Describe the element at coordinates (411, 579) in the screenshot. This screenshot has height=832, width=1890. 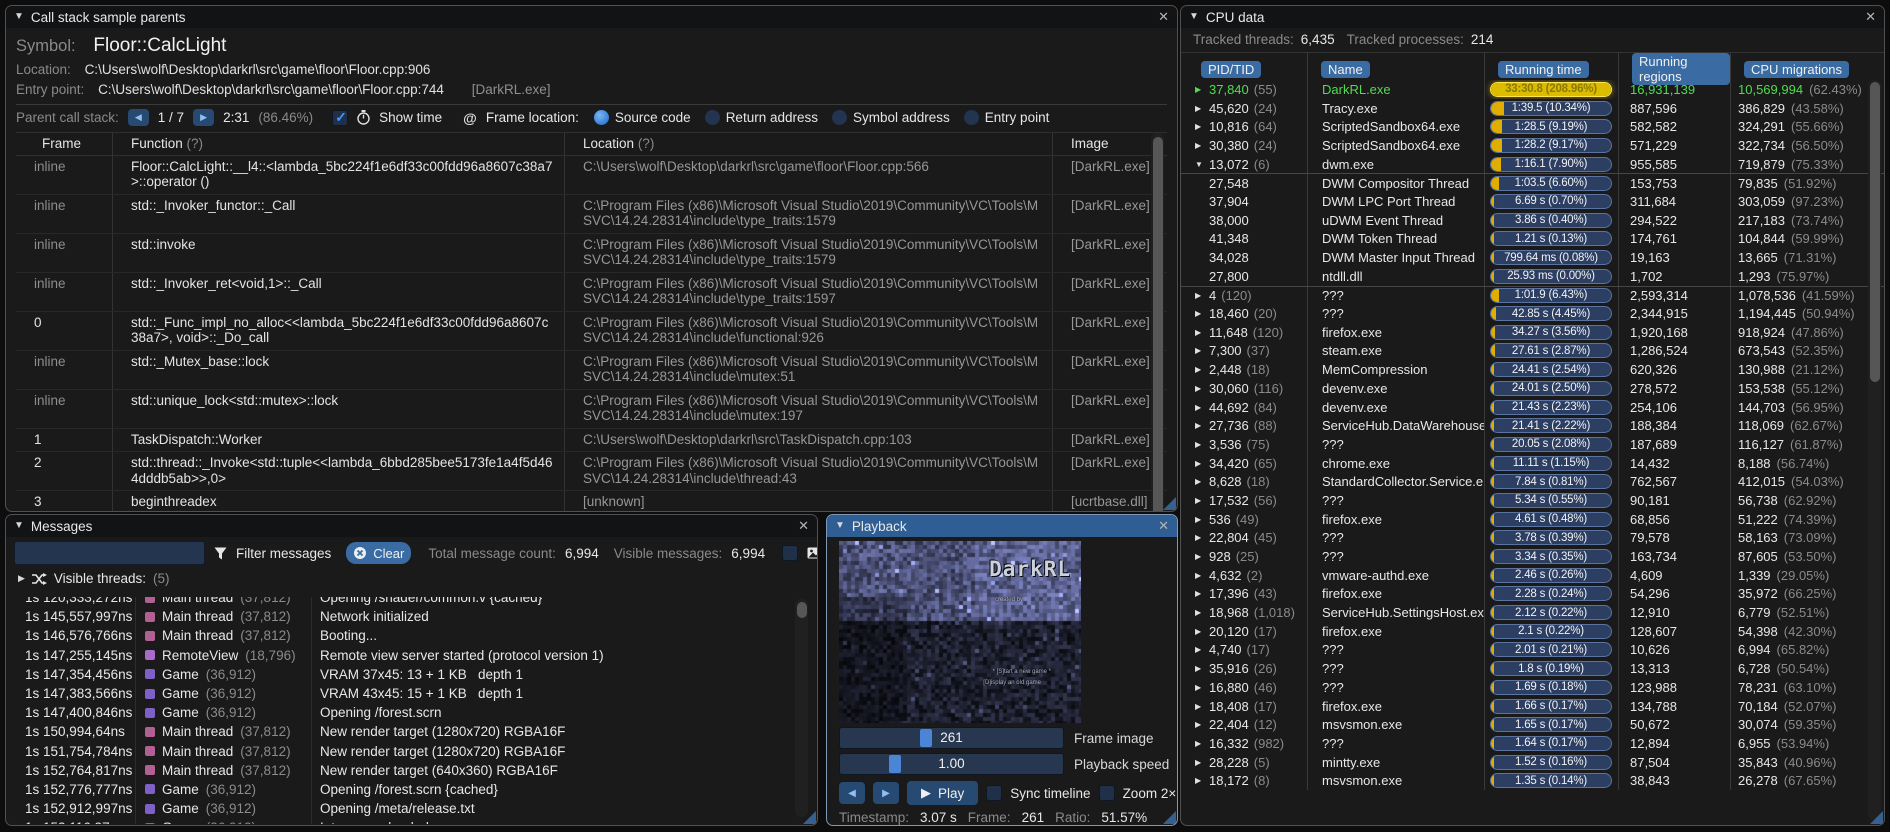
I see `visible-threads-expander: ▶ Visible threads: (5)` at that location.